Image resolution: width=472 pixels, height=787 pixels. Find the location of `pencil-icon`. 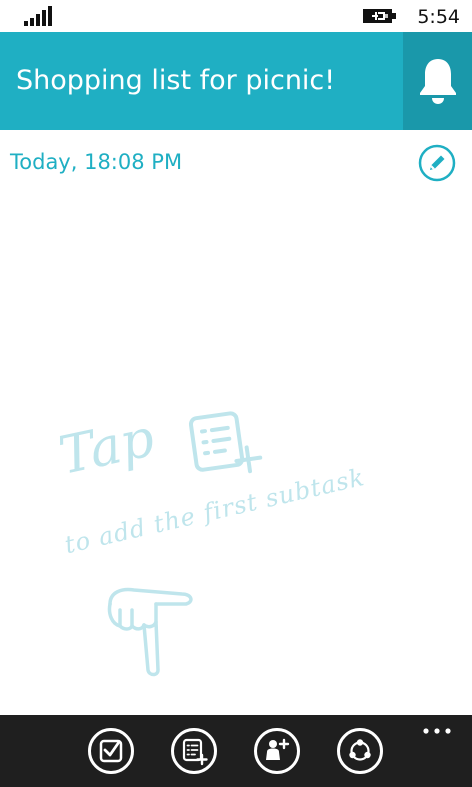

pencil-icon is located at coordinates (437, 163).